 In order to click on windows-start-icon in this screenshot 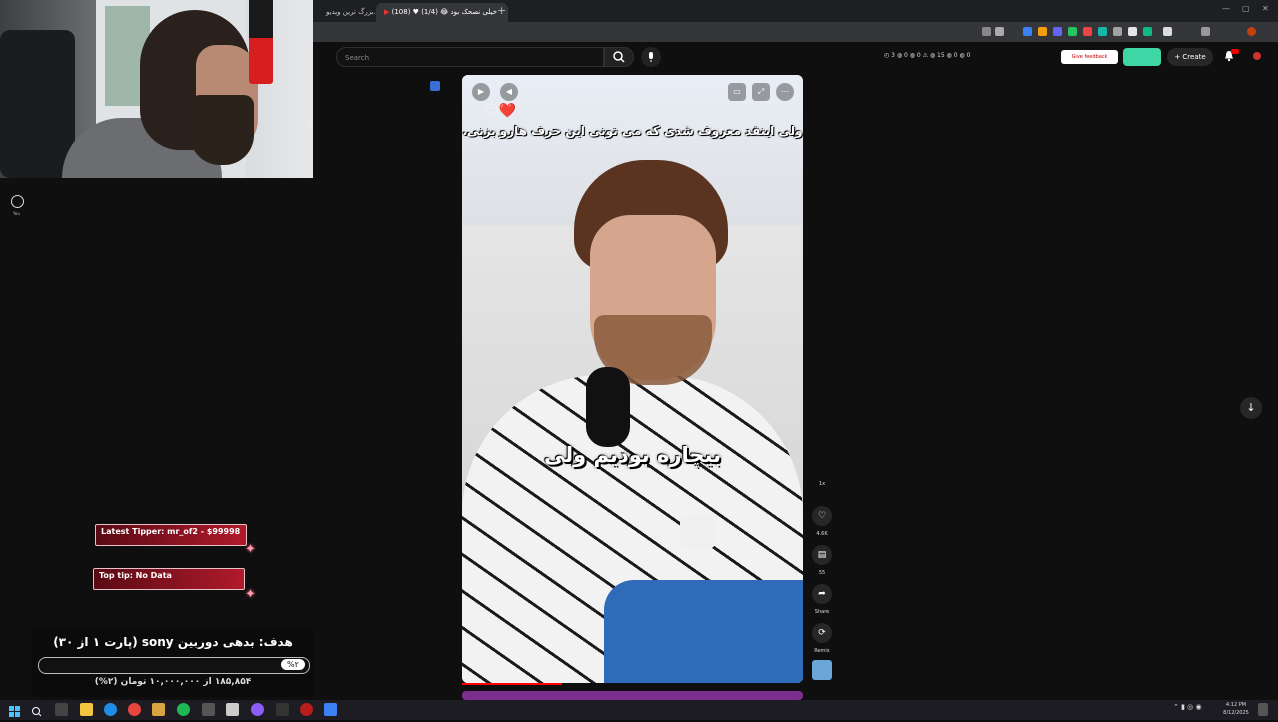, I will do `click(14, 710)`.